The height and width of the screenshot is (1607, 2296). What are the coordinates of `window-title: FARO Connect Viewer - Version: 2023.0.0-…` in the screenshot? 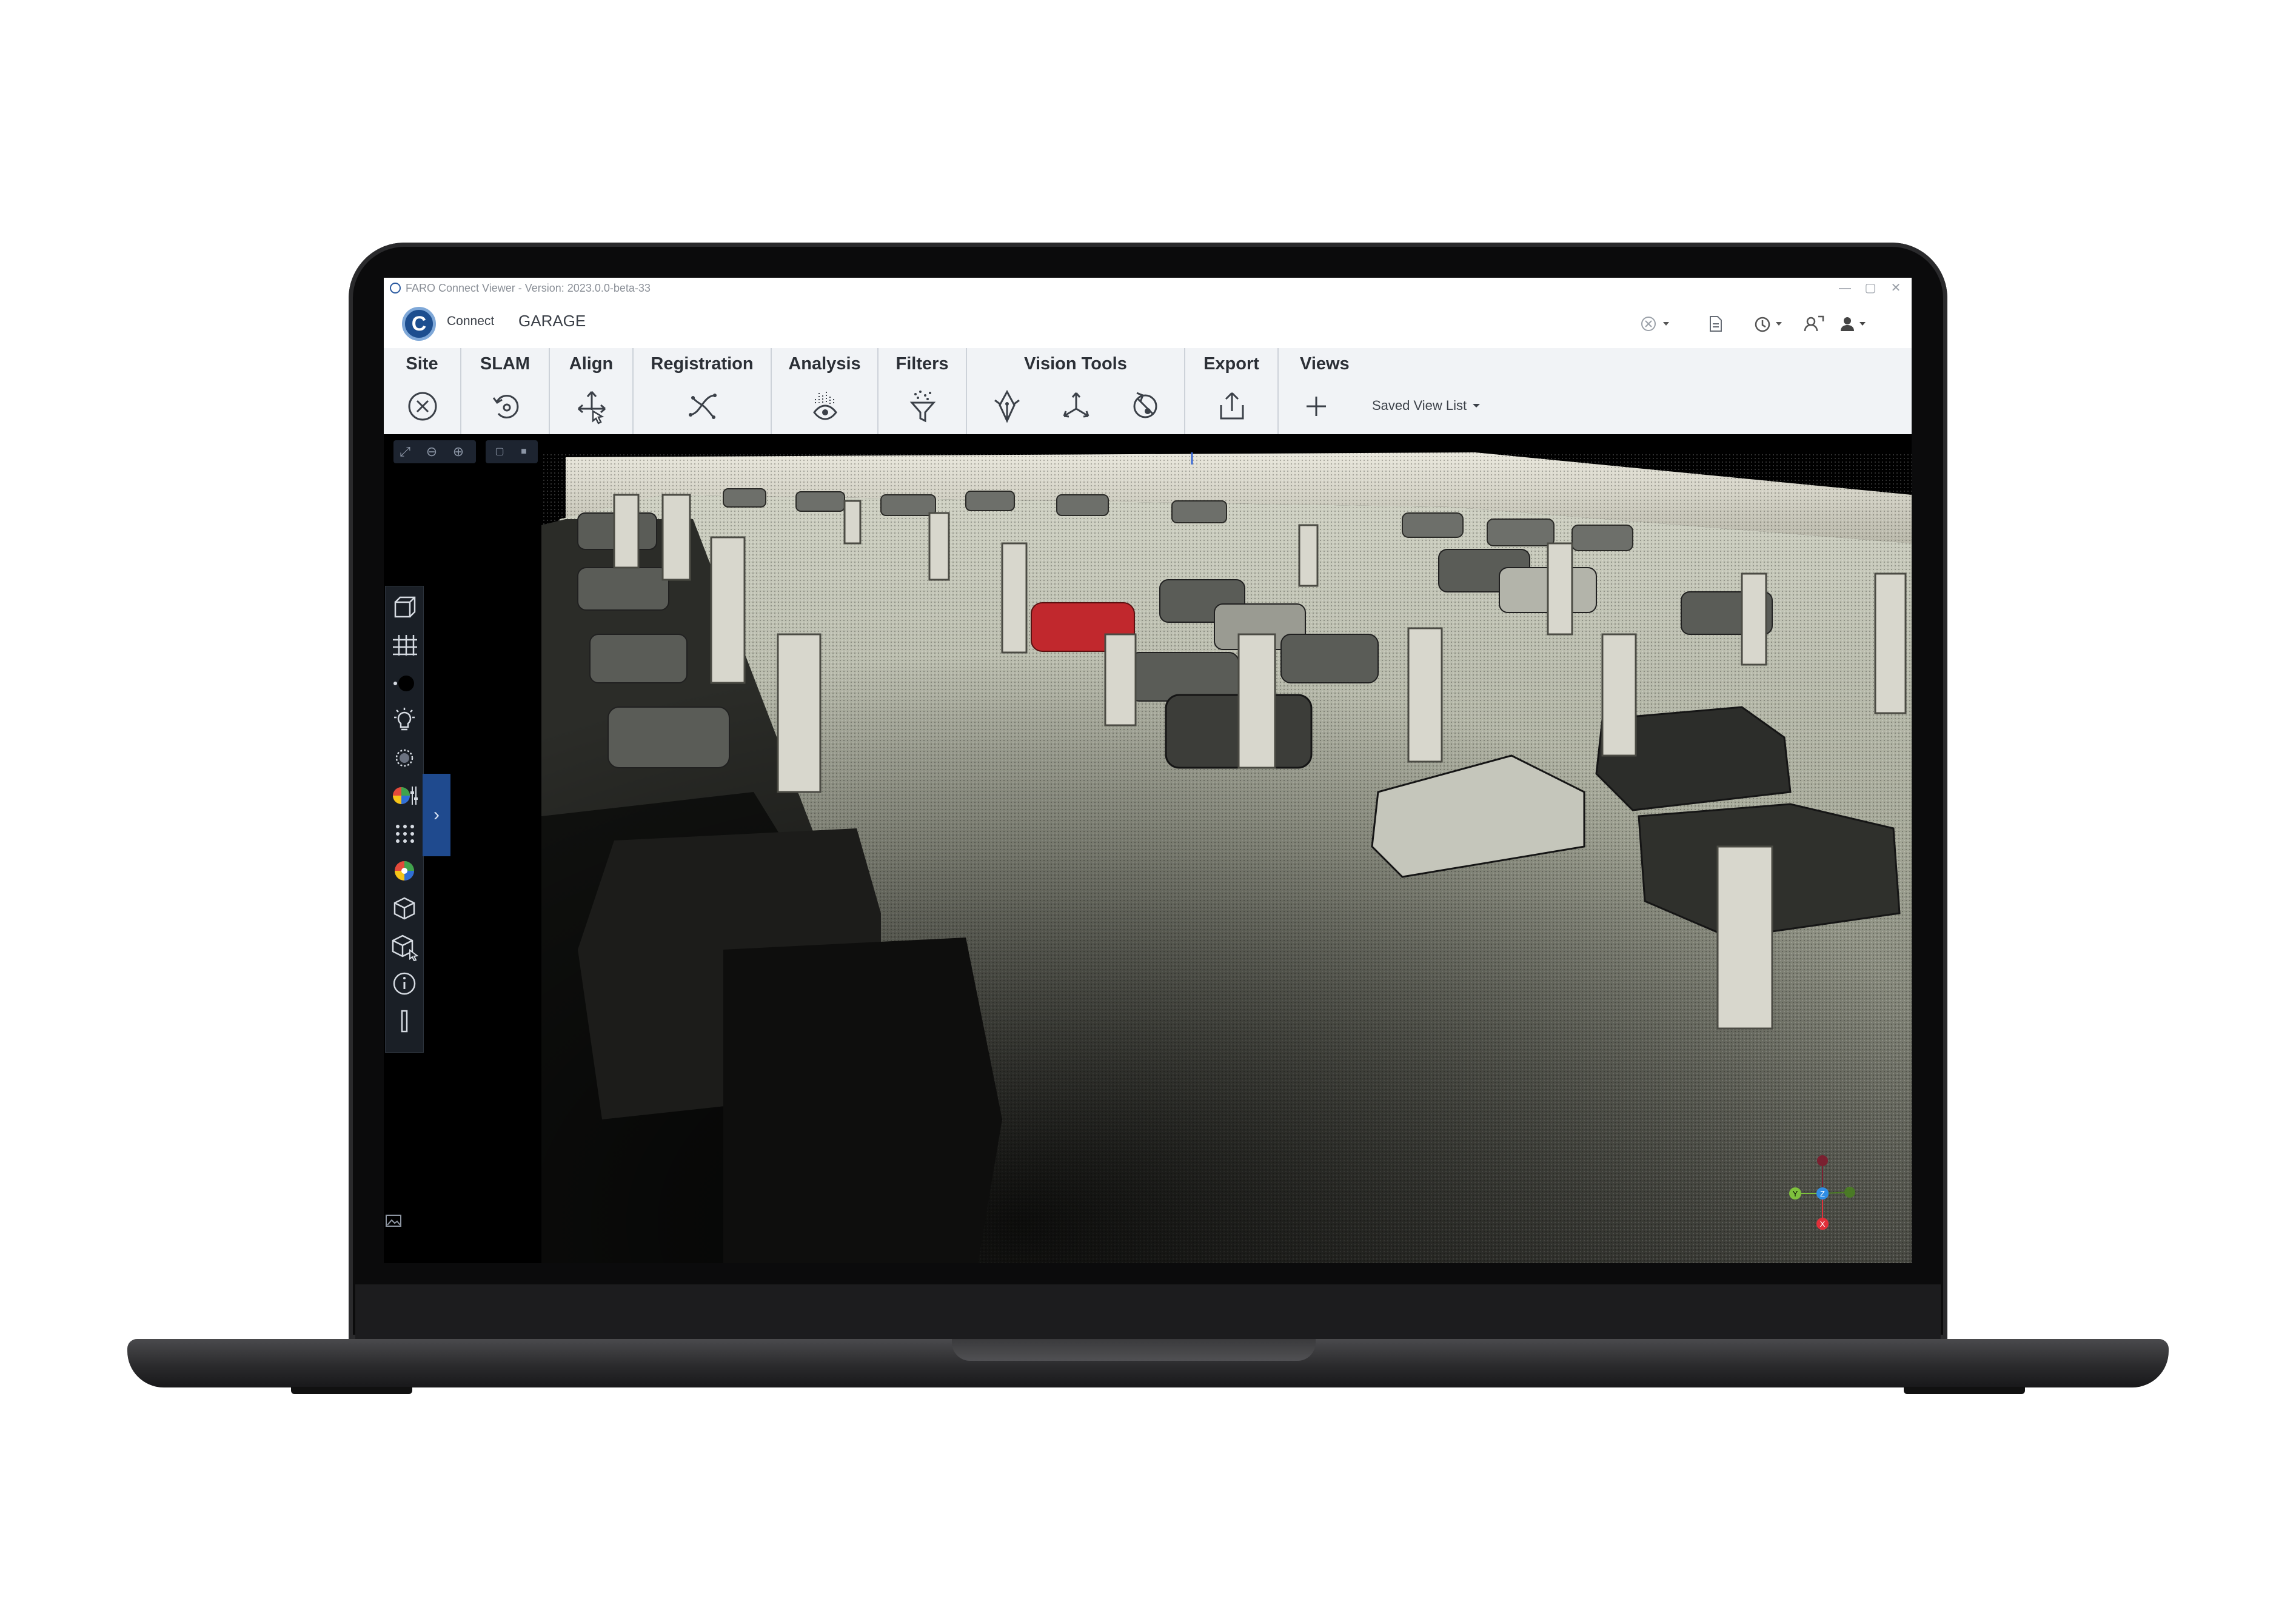 It's located at (528, 288).